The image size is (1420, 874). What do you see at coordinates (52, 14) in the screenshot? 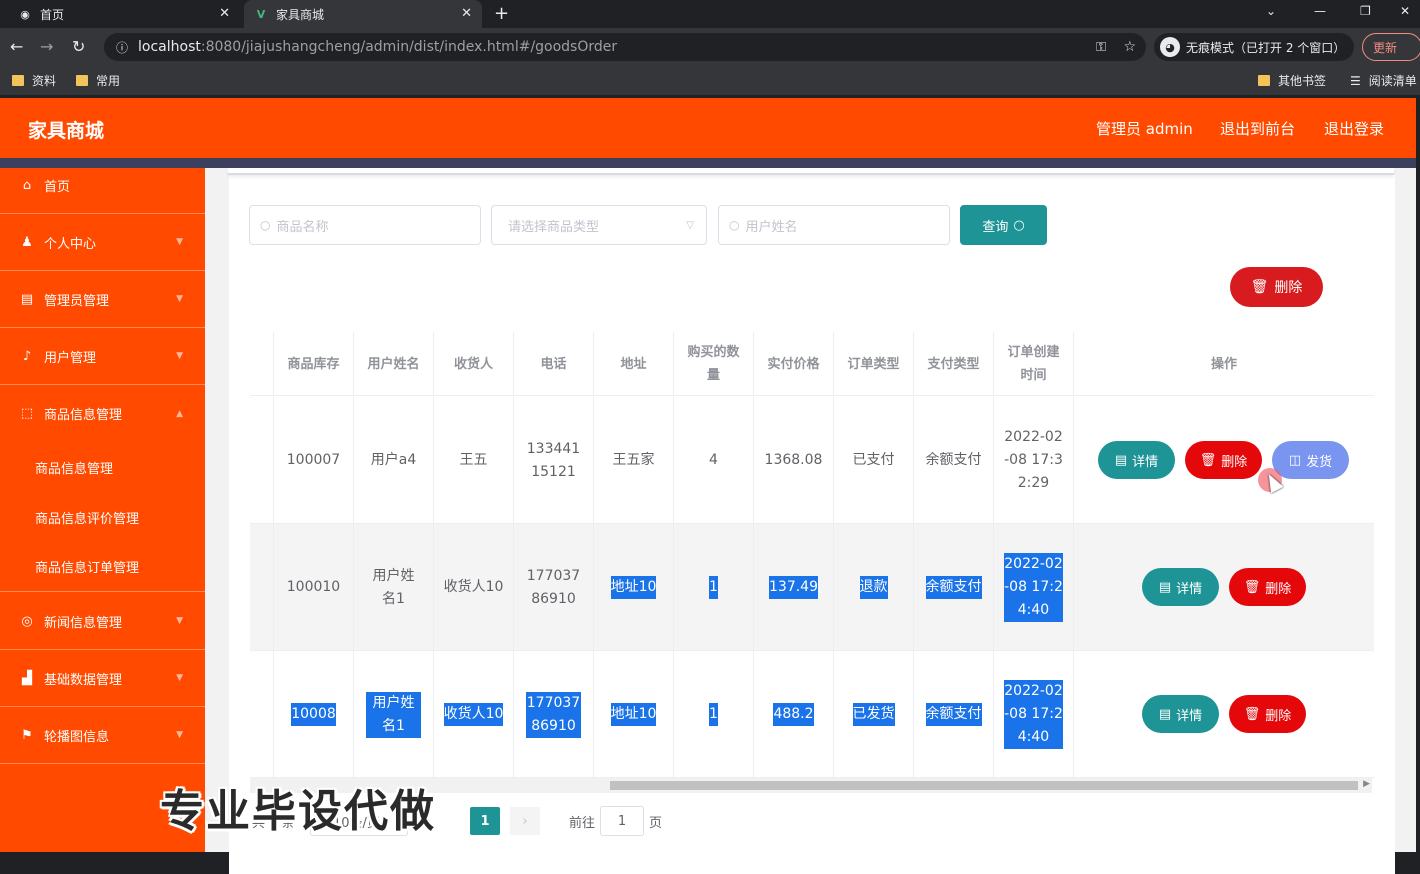
I see `tab-title: 首页` at bounding box center [52, 14].